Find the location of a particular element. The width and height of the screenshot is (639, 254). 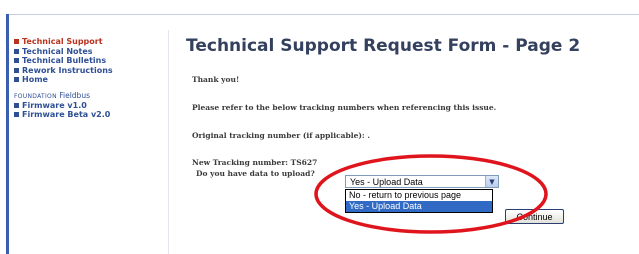

sidebar-heading-caps: Foundation is located at coordinates (35, 96).